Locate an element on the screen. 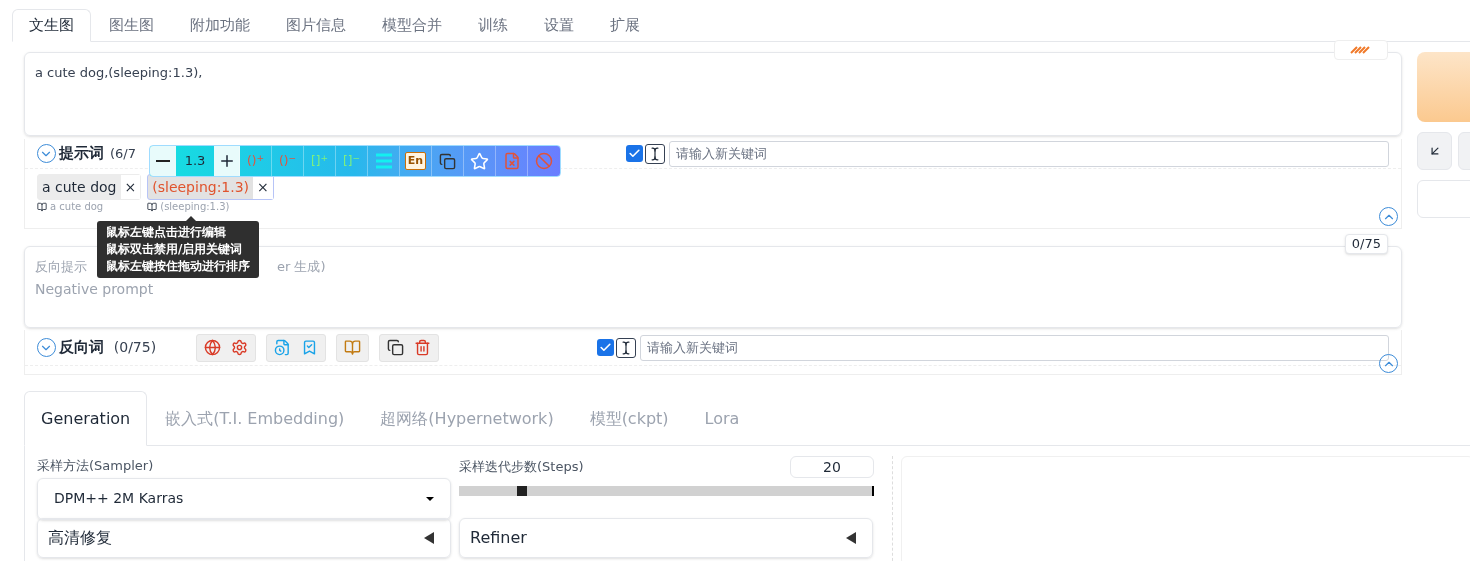 The image size is (1470, 561). tab: 扩展 is located at coordinates (625, 25).